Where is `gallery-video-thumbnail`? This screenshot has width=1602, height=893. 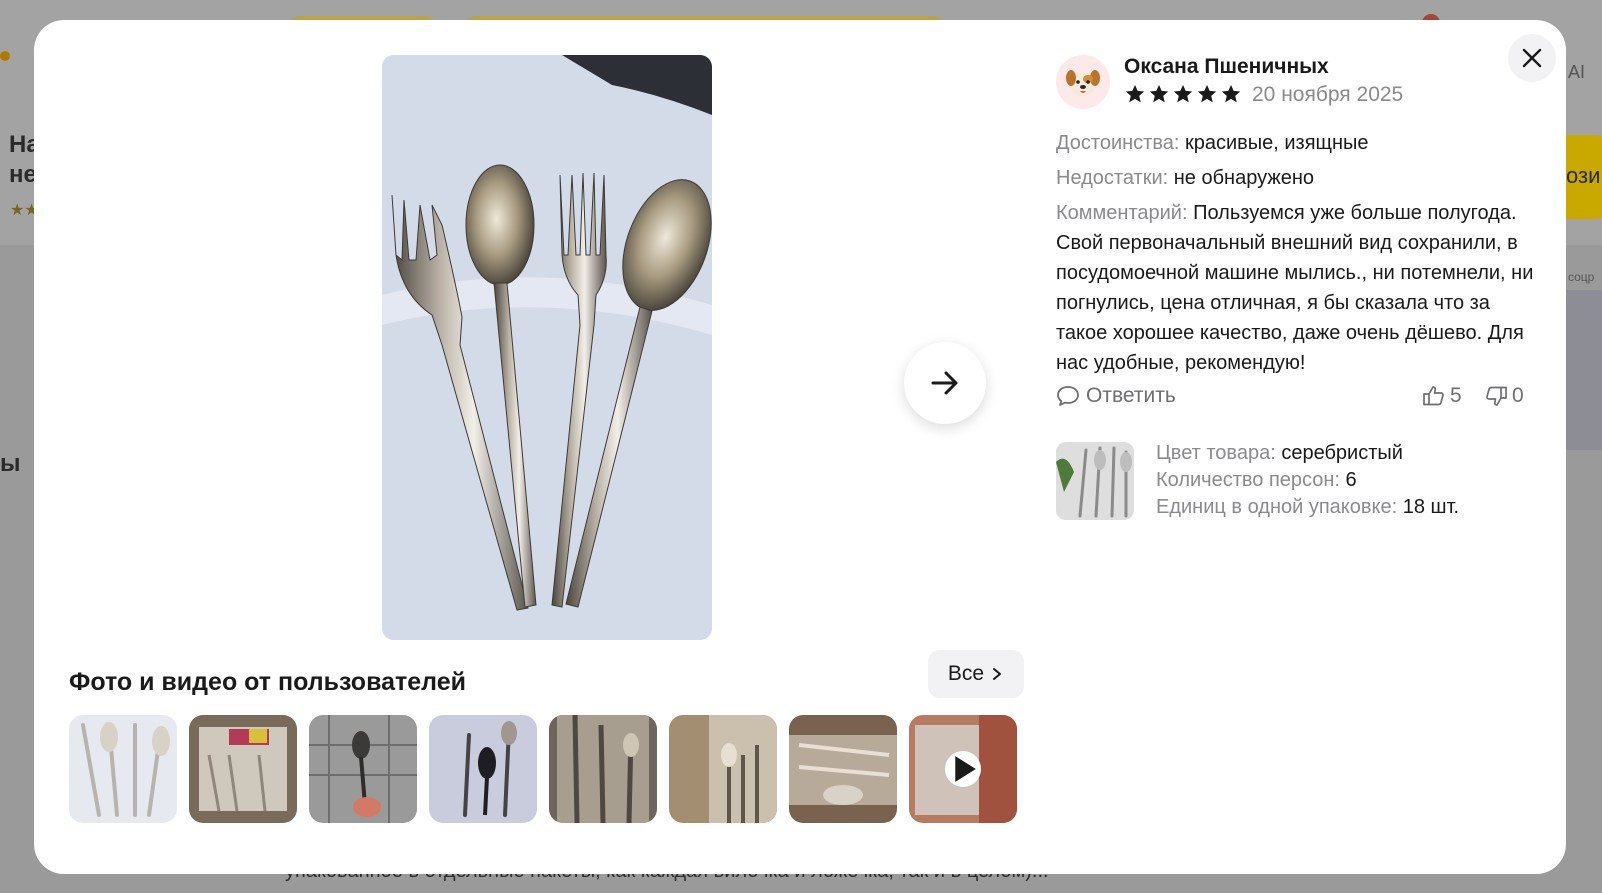
gallery-video-thumbnail is located at coordinates (963, 769).